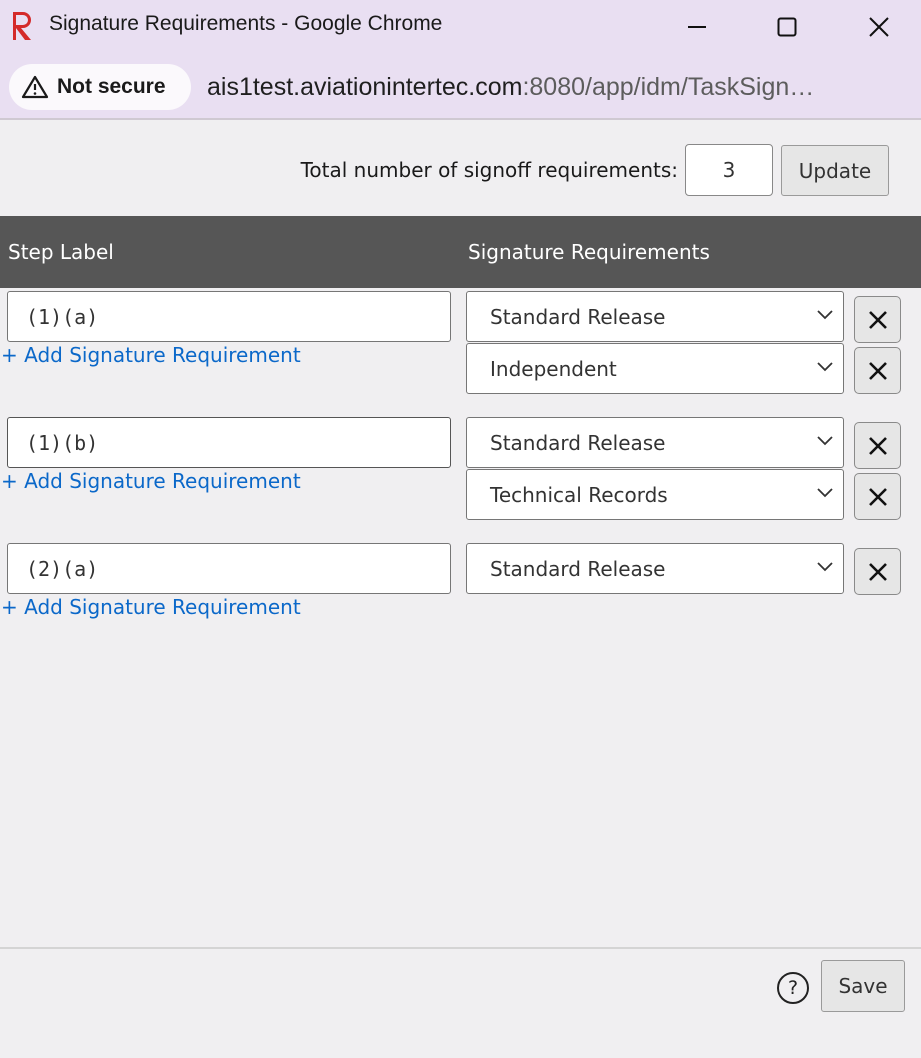 The image size is (921, 1058). Describe the element at coordinates (835, 170) in the screenshot. I see `update-button: Update` at that location.